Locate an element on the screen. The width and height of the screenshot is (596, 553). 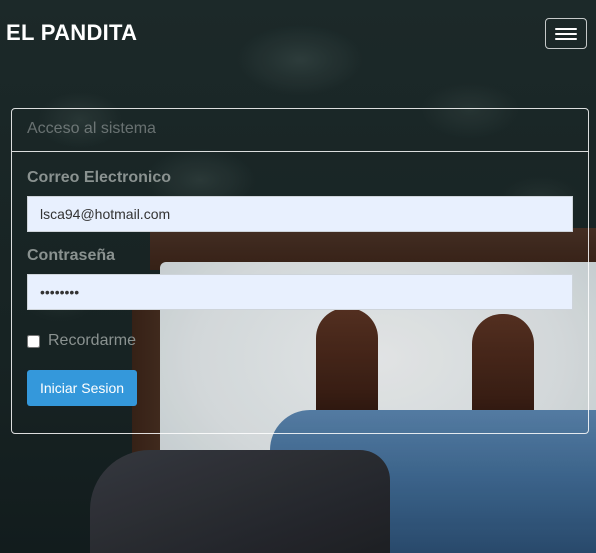
password-label: Contraseña is located at coordinates (71, 255).